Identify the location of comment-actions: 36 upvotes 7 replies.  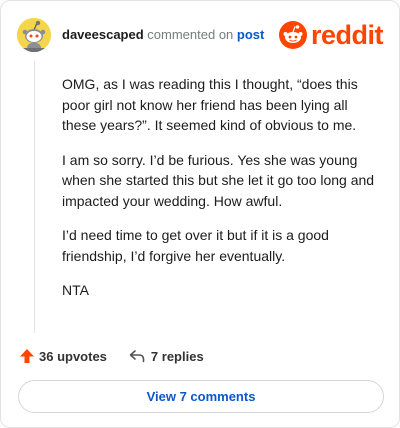
(111, 356).